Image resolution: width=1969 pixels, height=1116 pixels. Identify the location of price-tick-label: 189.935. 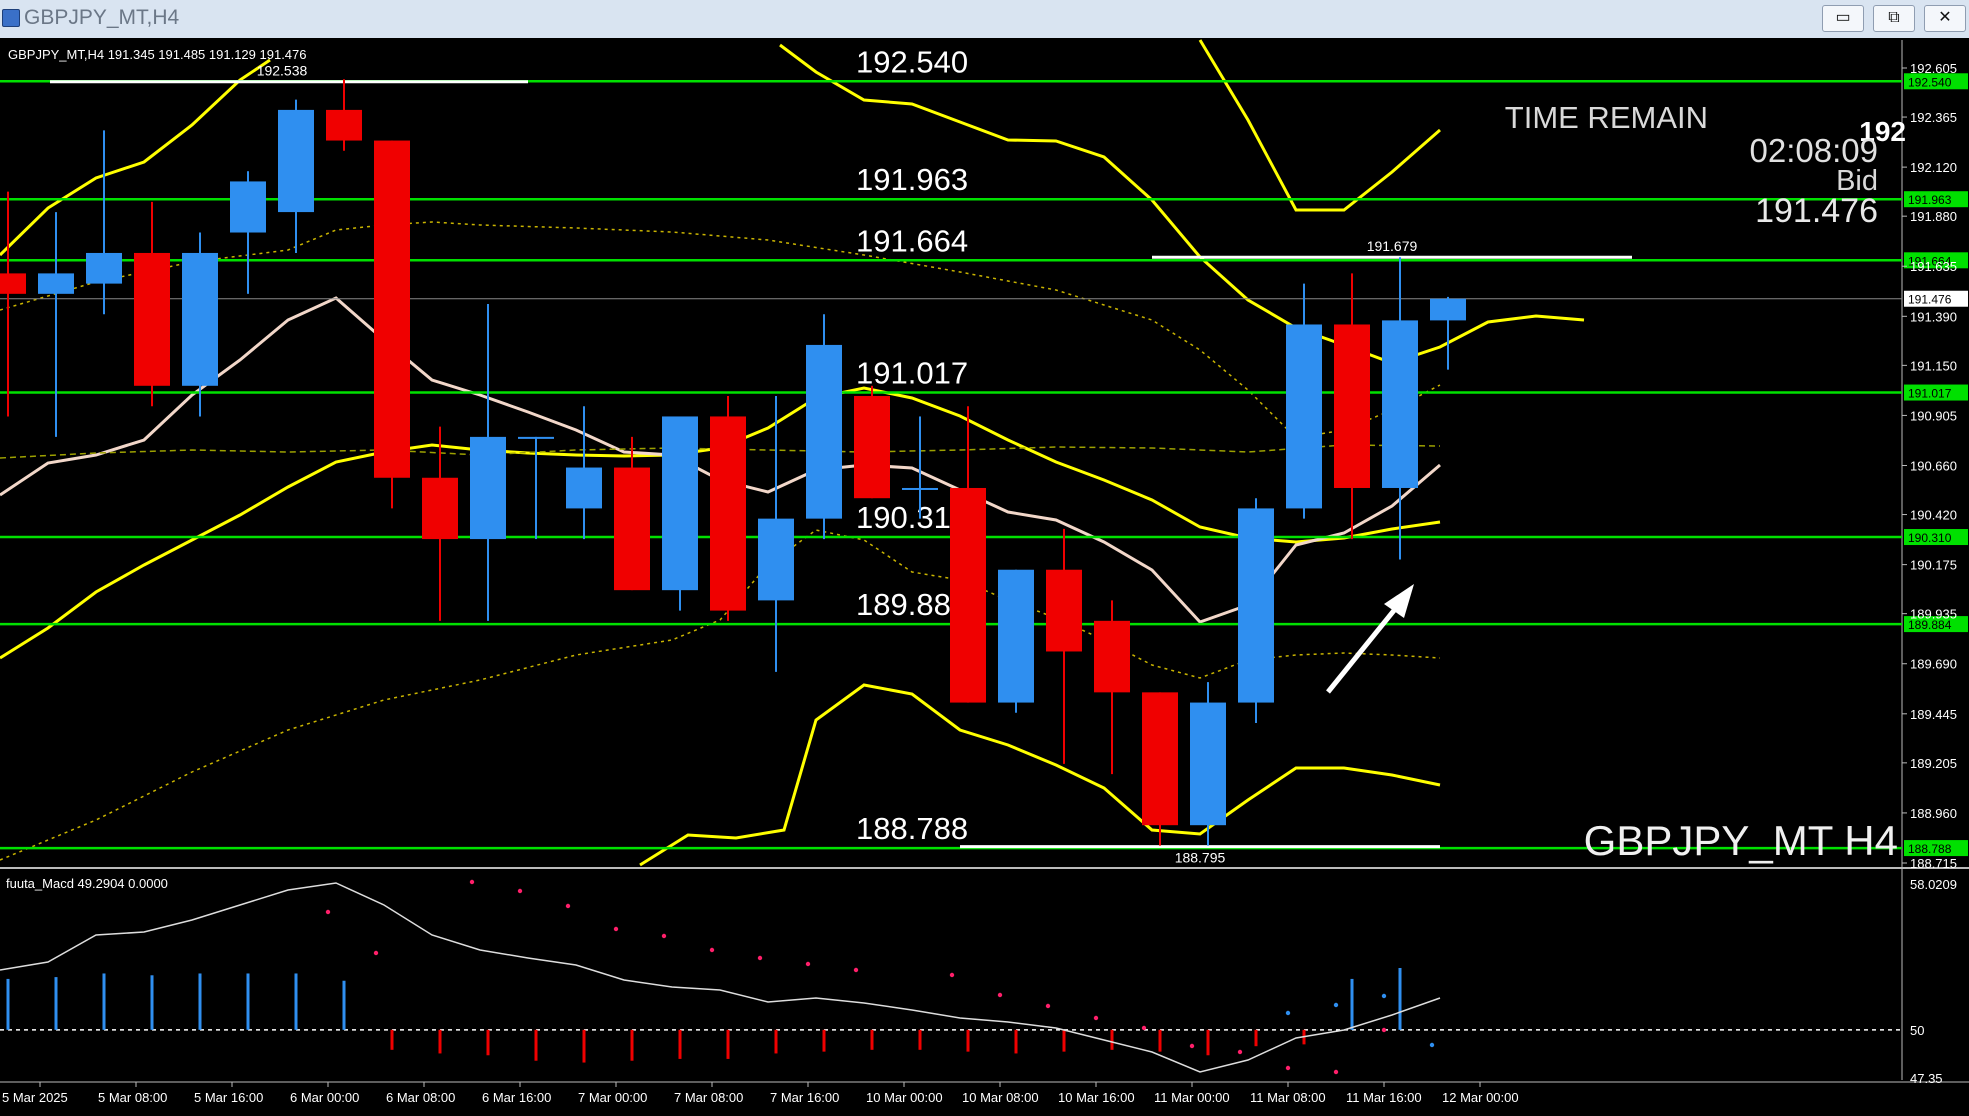
(1933, 614).